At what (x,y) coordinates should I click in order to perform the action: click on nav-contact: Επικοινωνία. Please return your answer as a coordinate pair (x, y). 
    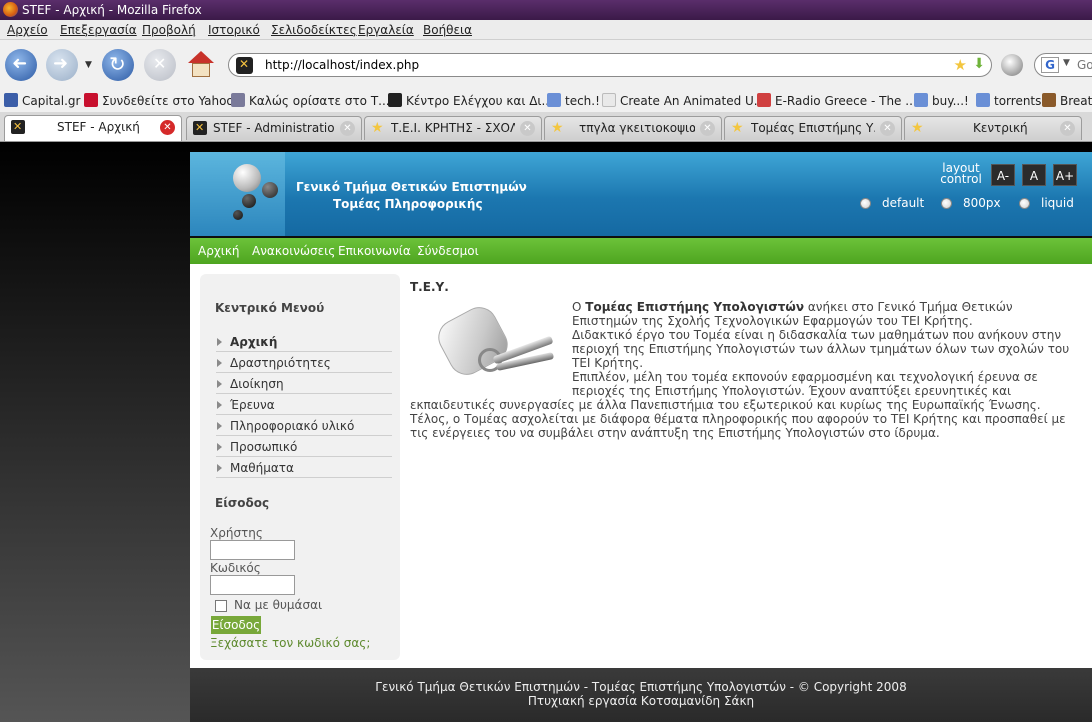
    Looking at the image, I should click on (374, 251).